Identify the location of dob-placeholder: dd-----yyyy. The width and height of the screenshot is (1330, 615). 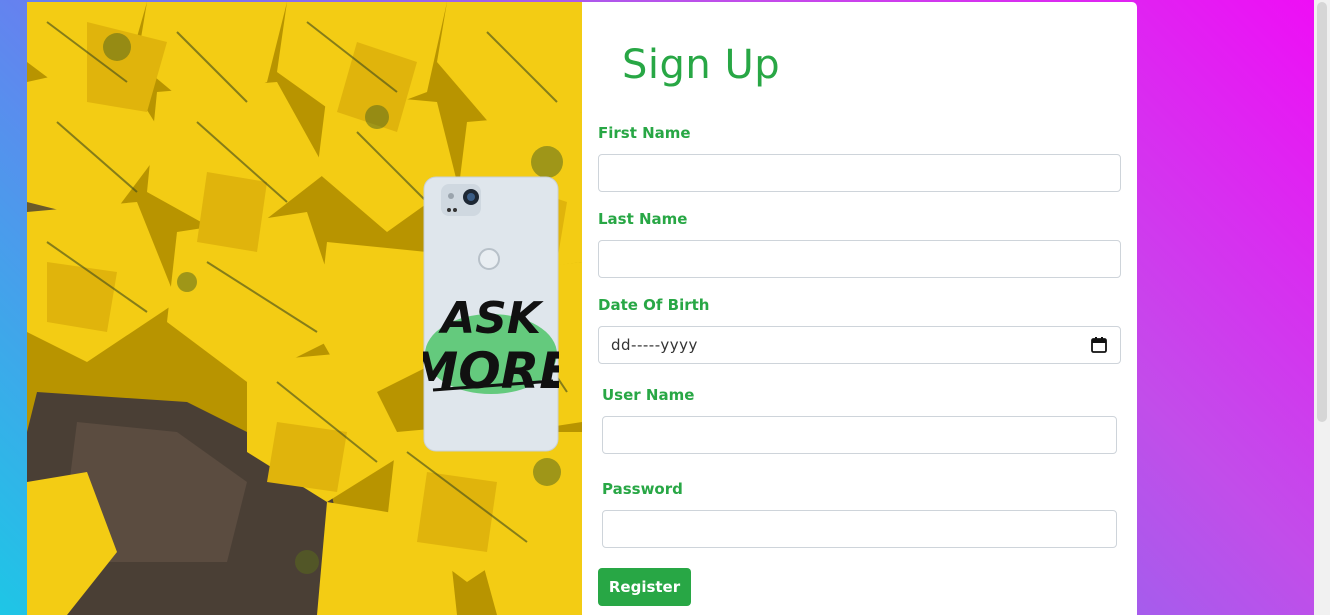
(654, 345).